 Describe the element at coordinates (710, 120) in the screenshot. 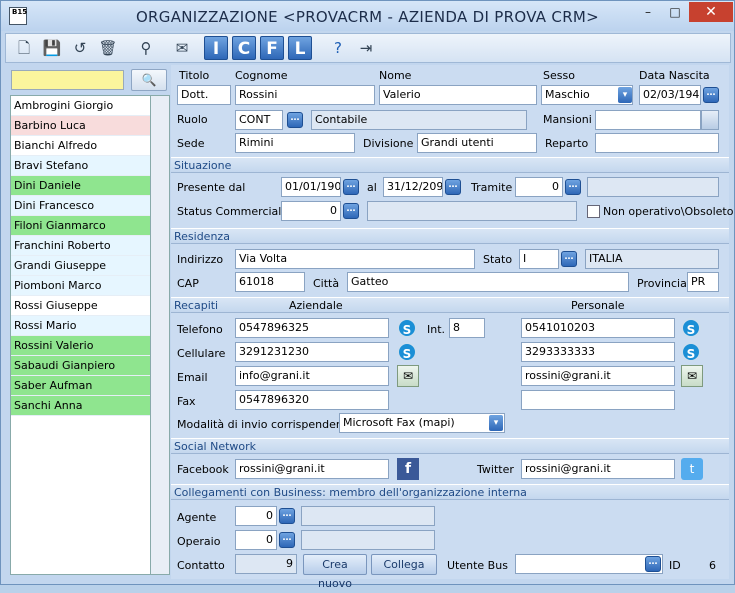

I see `mansioni-spinner` at that location.